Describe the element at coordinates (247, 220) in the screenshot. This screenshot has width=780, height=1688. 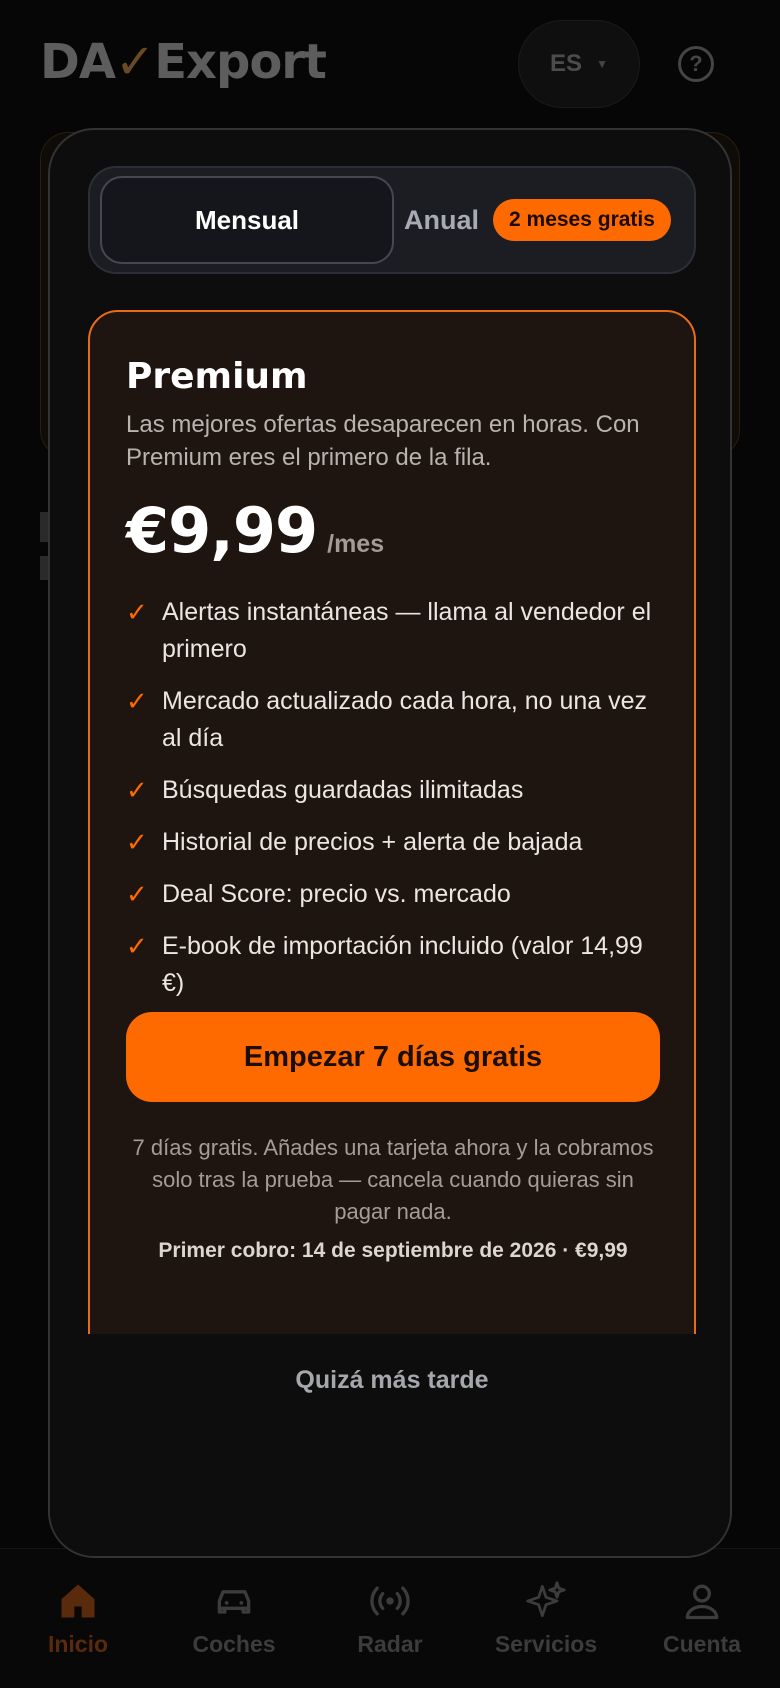
I see `toggle-monthly: Mensual` at that location.